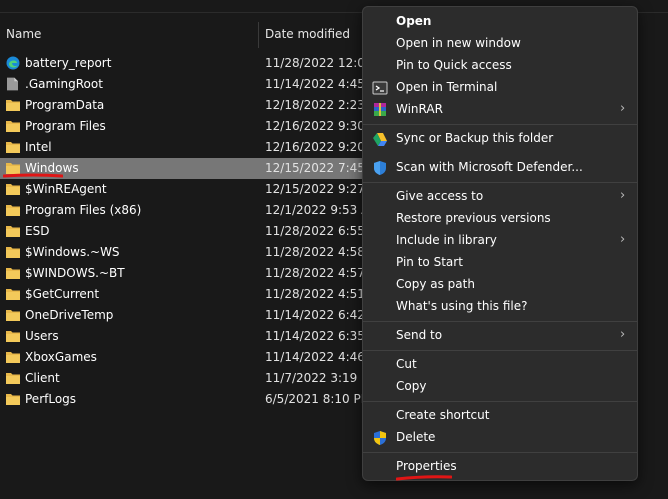 This screenshot has width=668, height=499. I want to click on file-row: XboxGames 11/14/2022 4:46 PM, so click(193, 357).